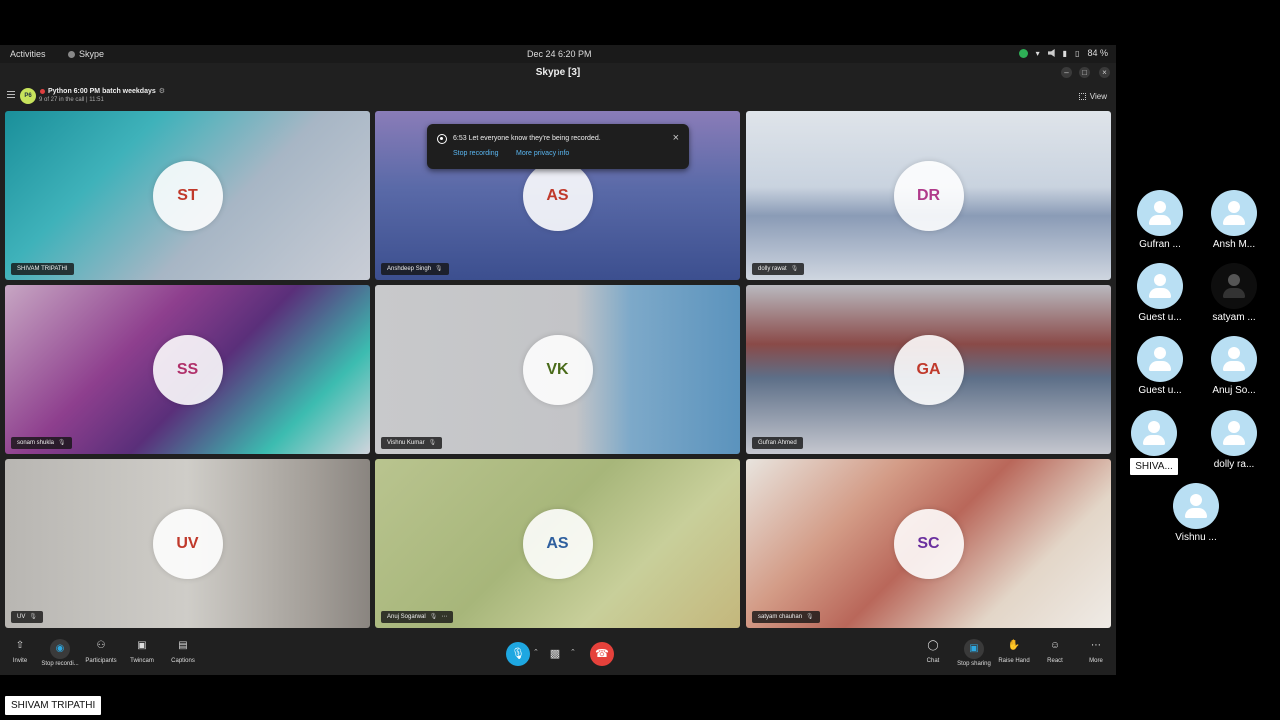  I want to click on stop-sharing-button: ▣ Stop sharing, so click(974, 653).